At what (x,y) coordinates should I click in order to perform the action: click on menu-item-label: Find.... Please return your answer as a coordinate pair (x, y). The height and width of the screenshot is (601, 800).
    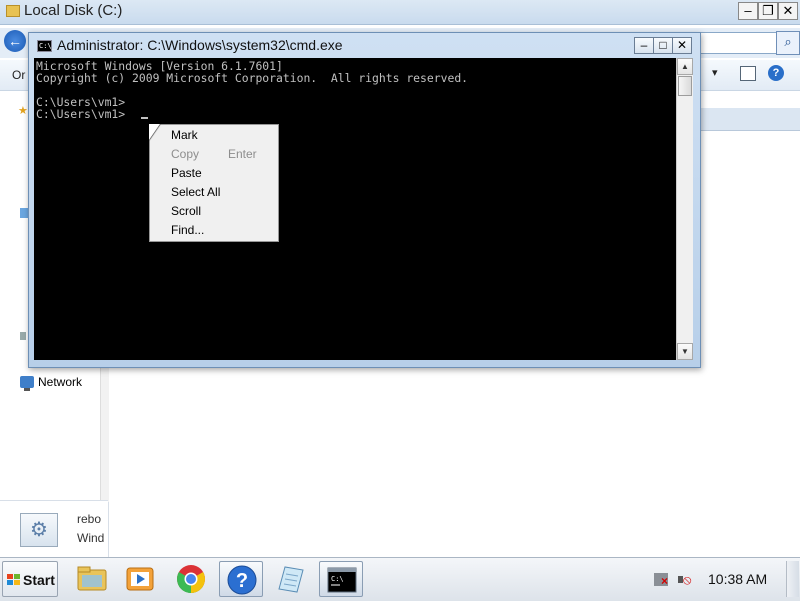
    Looking at the image, I should click on (188, 230).